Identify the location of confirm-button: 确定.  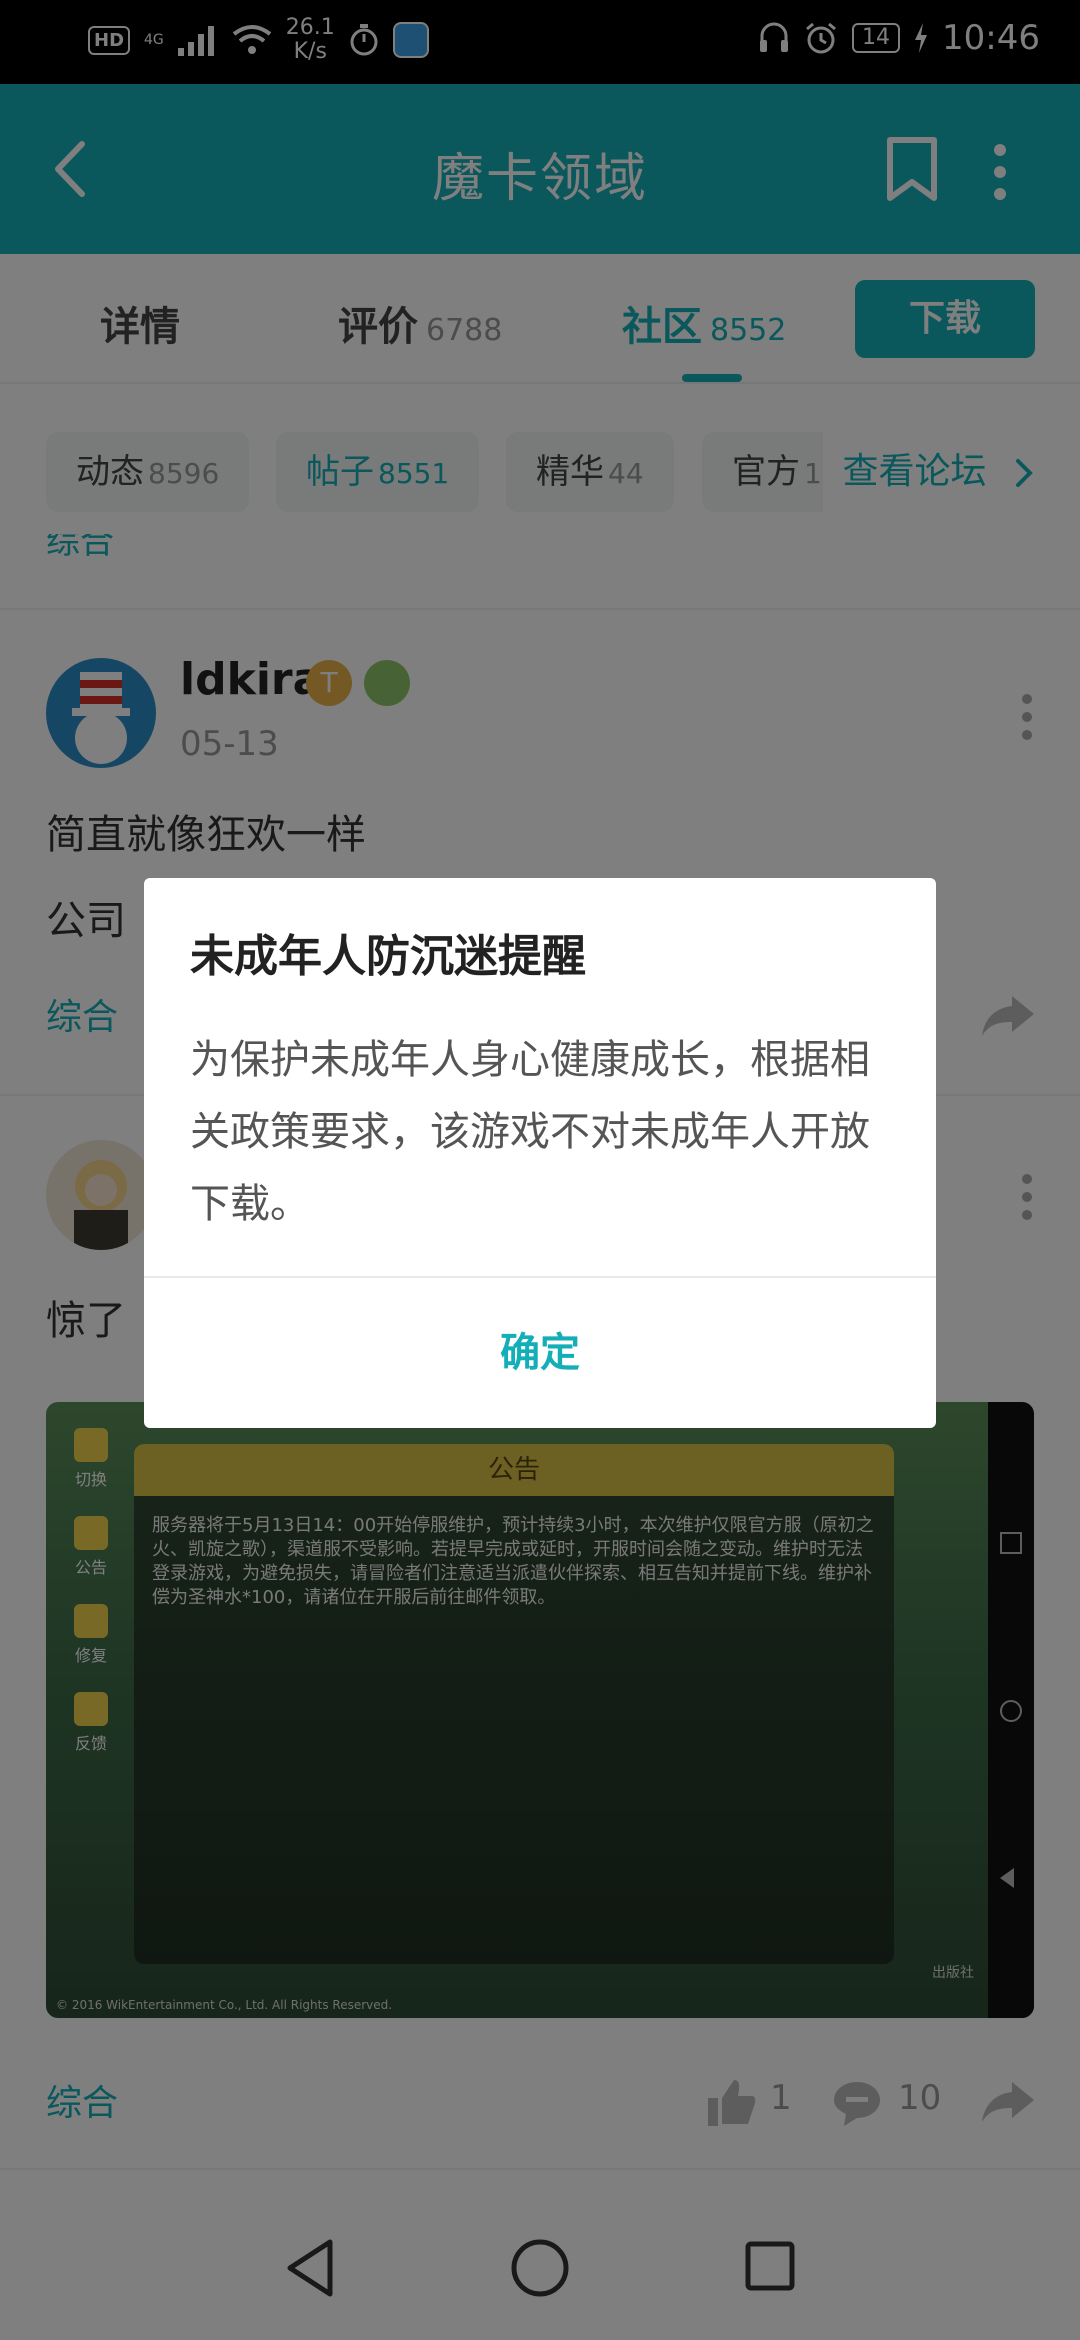
(540, 1353).